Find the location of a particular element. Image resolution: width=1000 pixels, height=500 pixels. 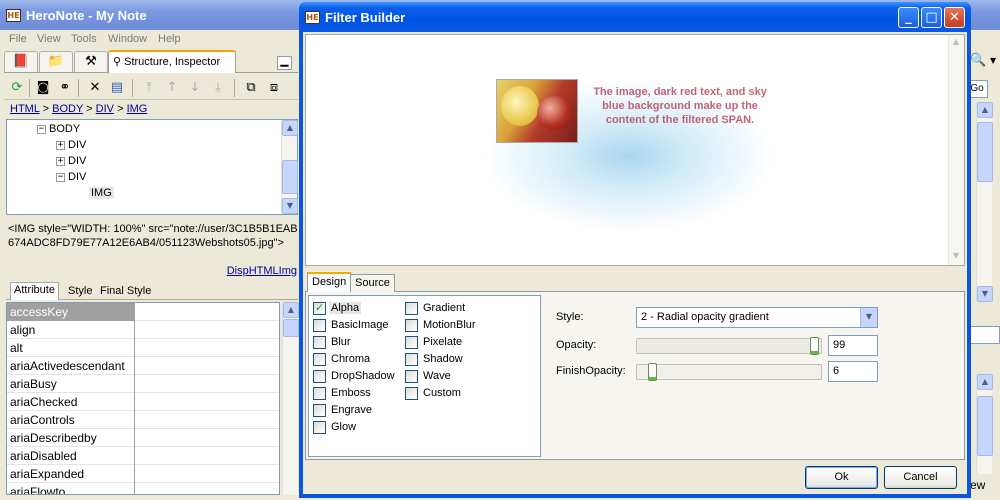

attribute-row: ariaExpanded is located at coordinates (143, 474).